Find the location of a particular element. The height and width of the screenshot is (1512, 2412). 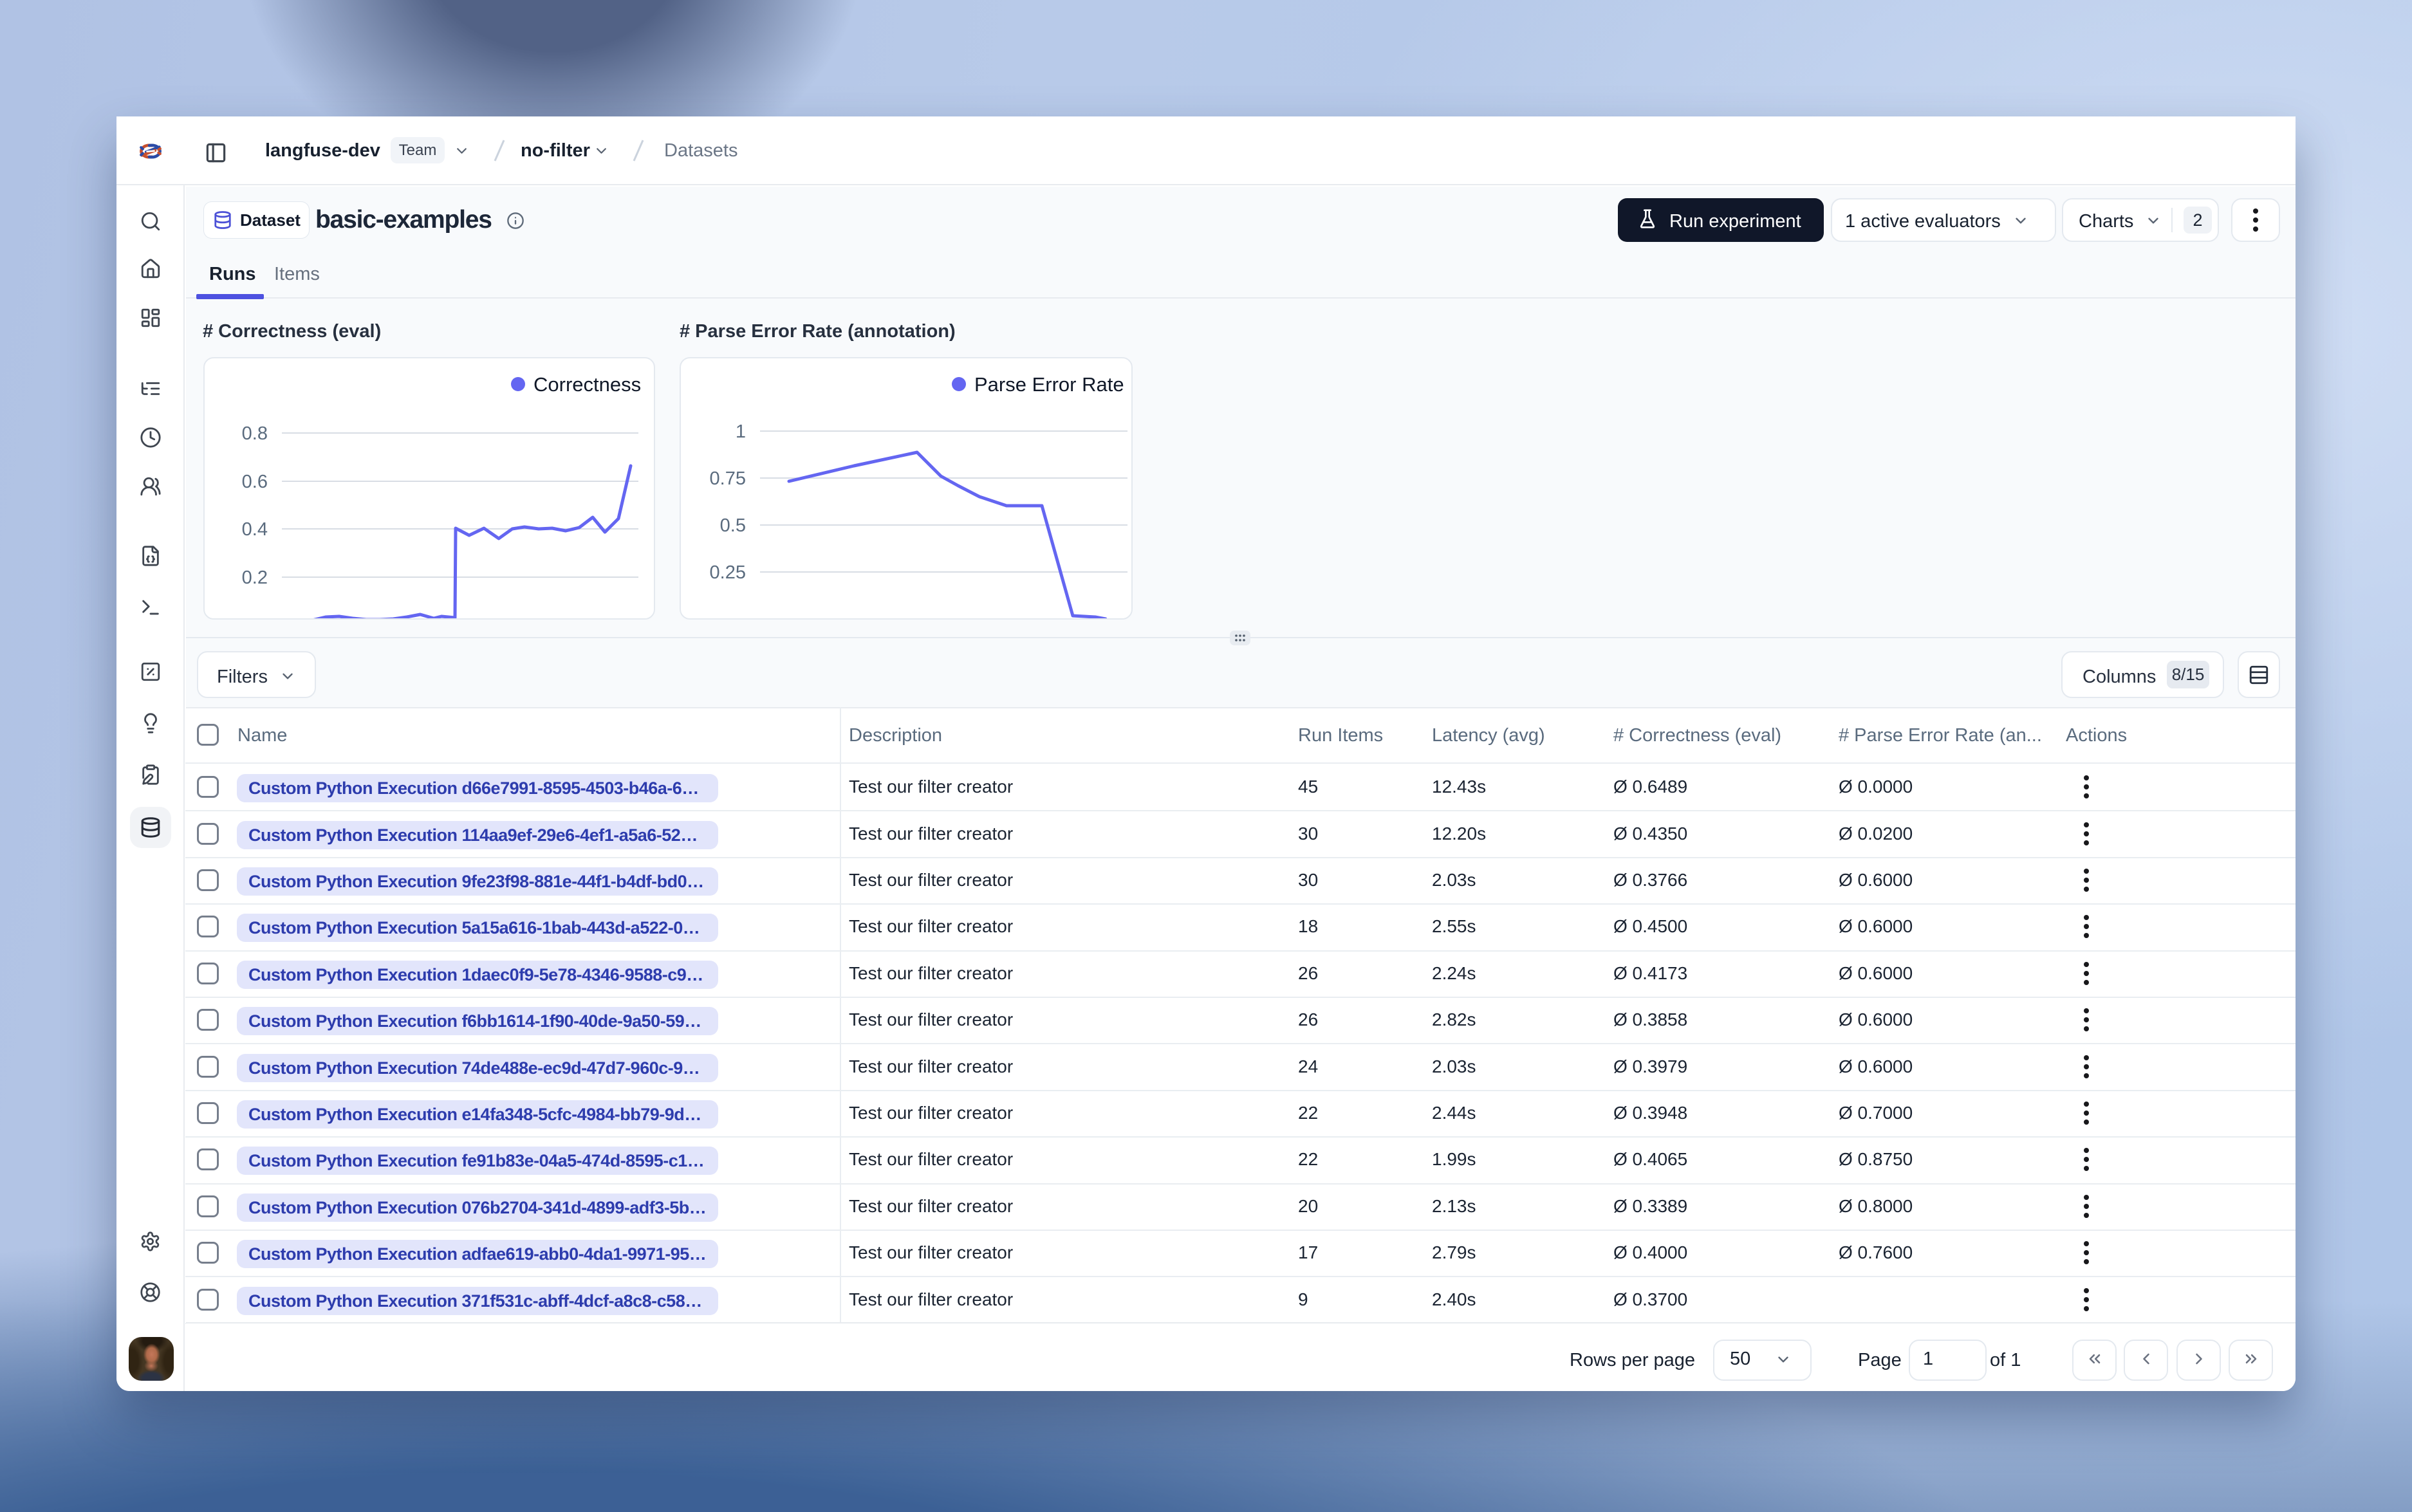

svg-text: 0.6 is located at coordinates (255, 482).